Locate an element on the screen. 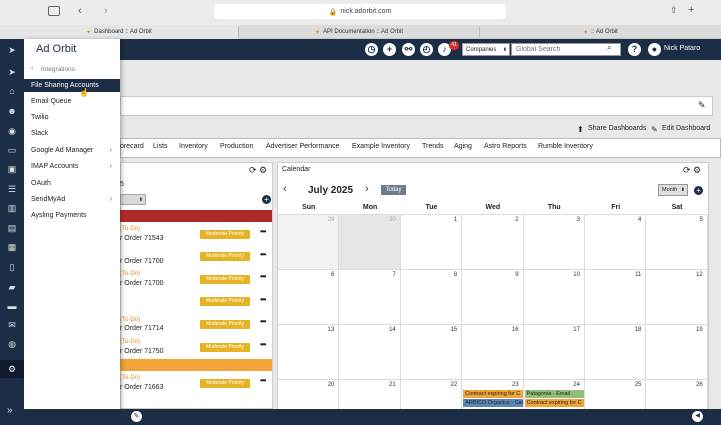  pencil-icon: ✎ is located at coordinates (702, 105).